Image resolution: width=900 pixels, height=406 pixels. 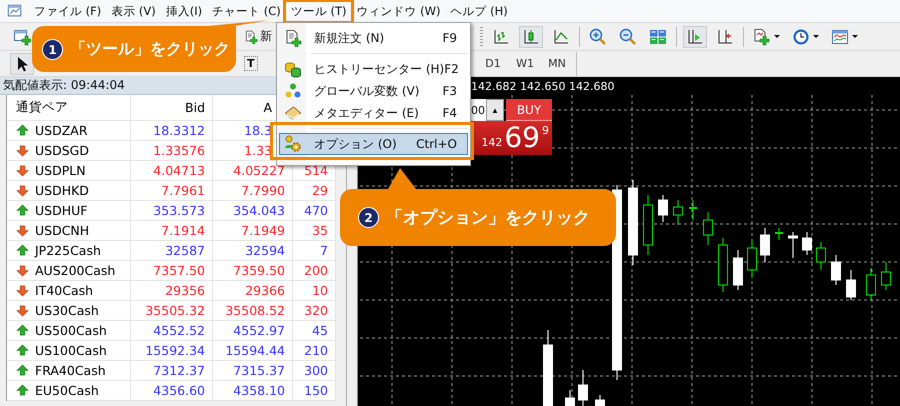 I want to click on menu-item: ウィンドウ (W), so click(x=398, y=11).